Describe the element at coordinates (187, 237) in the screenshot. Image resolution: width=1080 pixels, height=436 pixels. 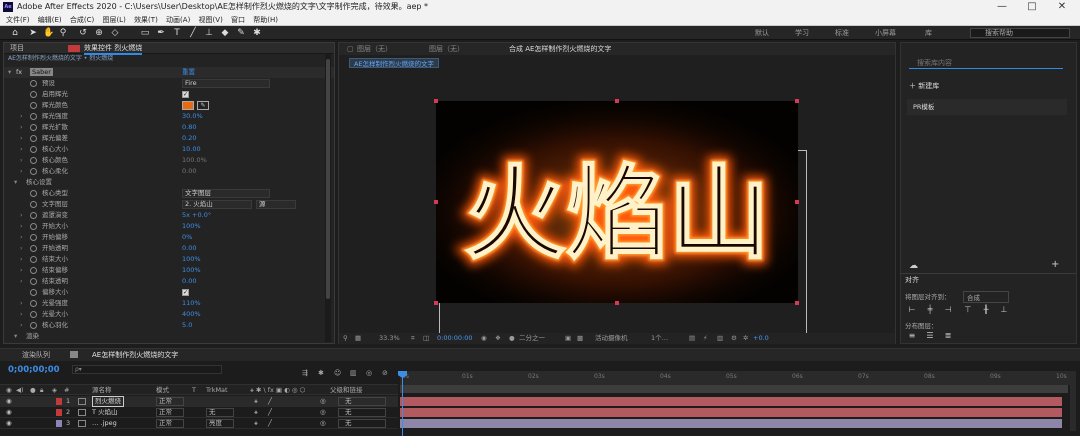
I see `property-value: 0%` at that location.